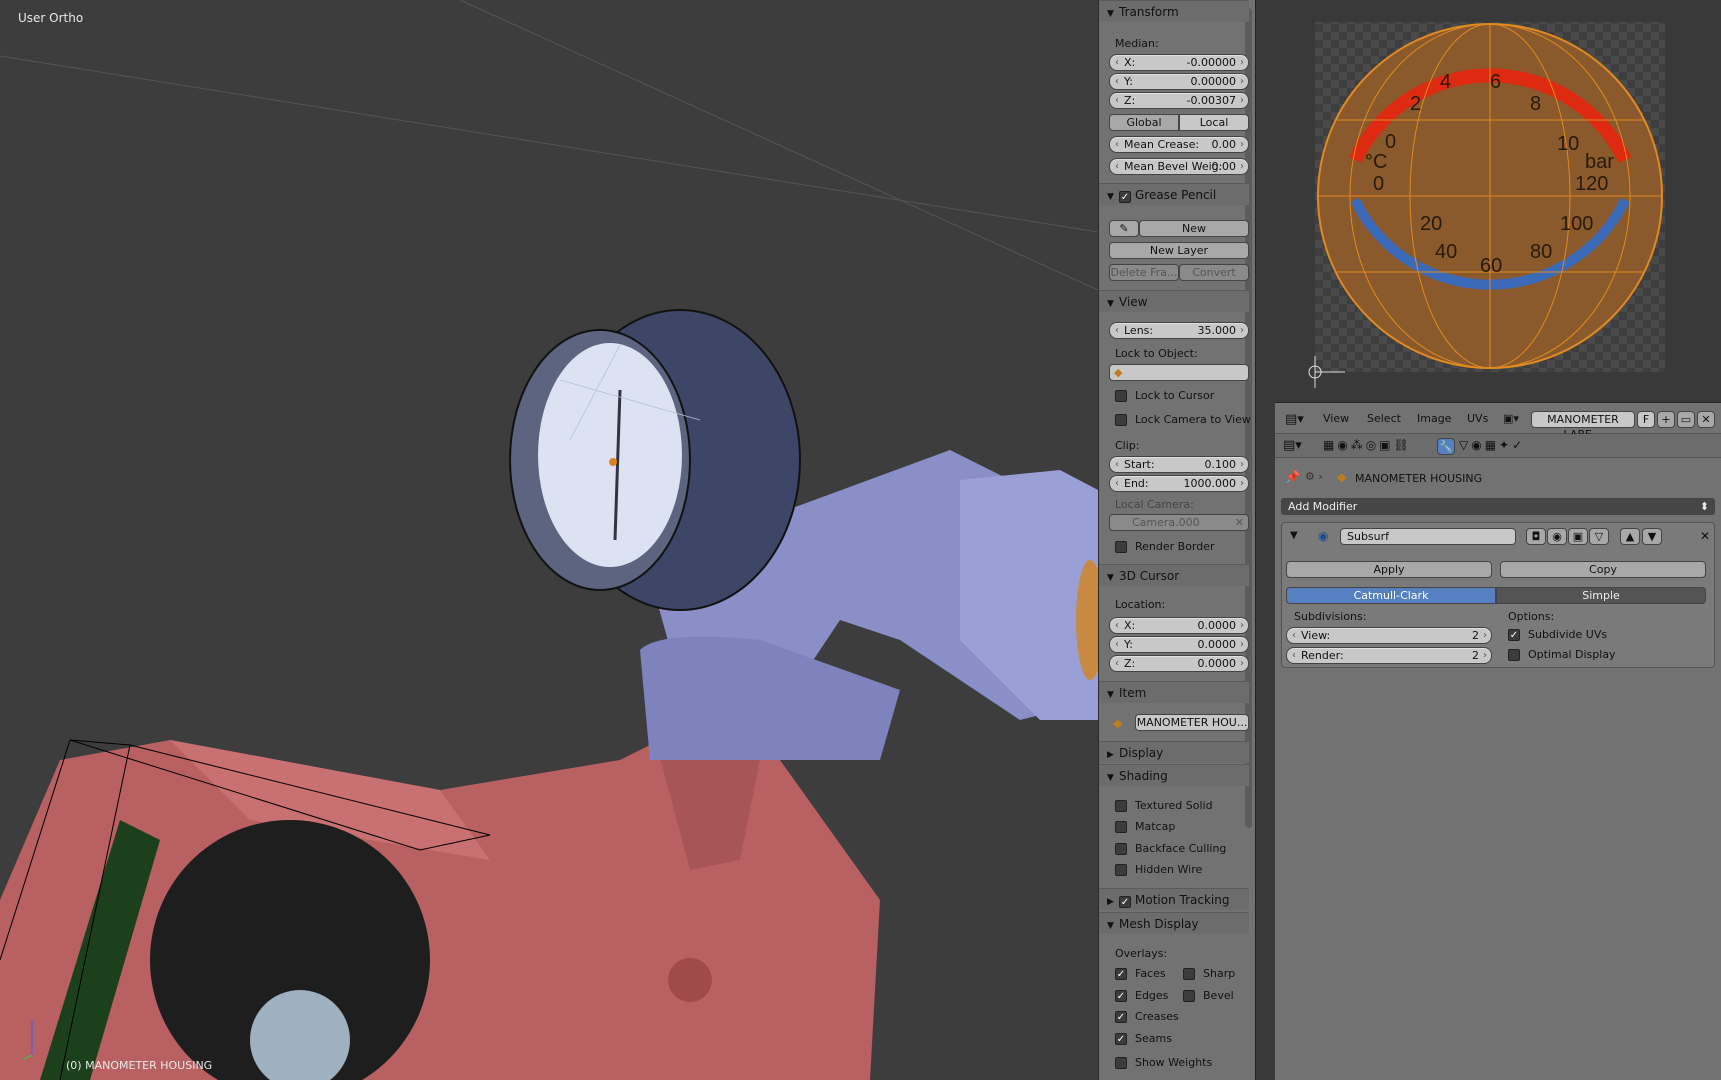  Describe the element at coordinates (1165, 547) in the screenshot. I see `render-border-checkbox: Render Border` at that location.